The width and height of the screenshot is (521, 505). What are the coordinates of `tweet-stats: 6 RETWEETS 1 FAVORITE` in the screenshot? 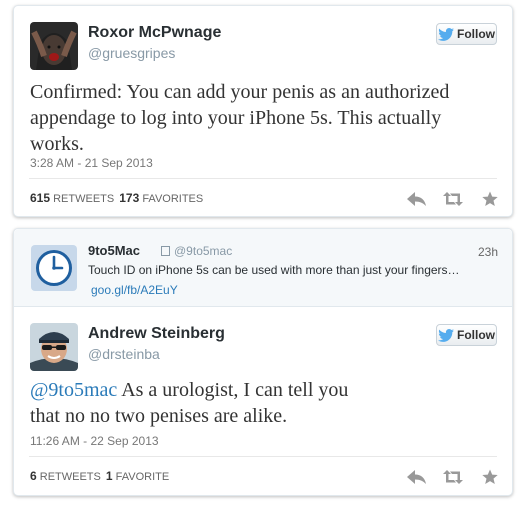 It's located at (99, 476).